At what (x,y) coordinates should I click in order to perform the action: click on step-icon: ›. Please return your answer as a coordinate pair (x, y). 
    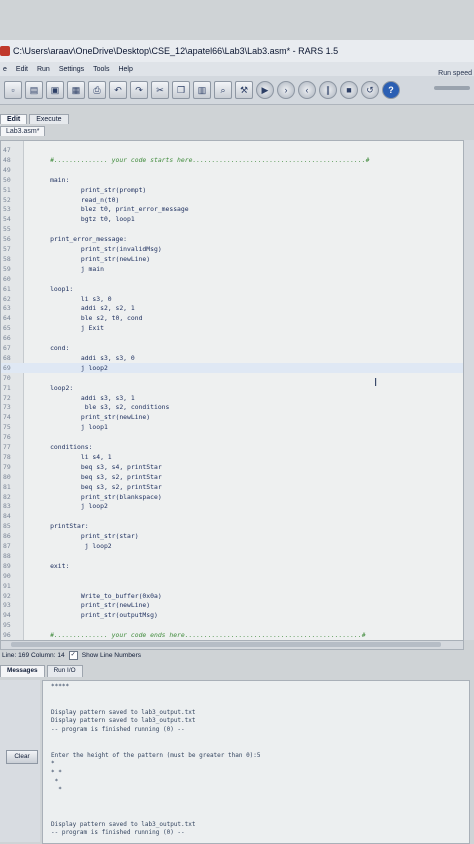
    Looking at the image, I should click on (286, 90).